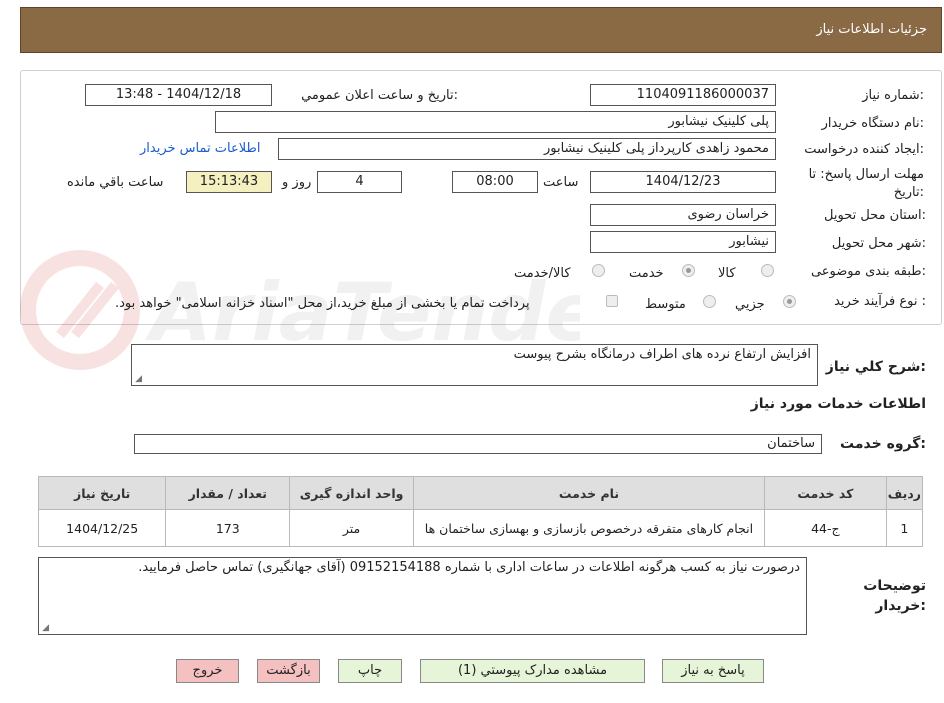 This screenshot has height=703, width=944. Describe the element at coordinates (646, 273) in the screenshot. I see `category-option-service: خدمت` at that location.